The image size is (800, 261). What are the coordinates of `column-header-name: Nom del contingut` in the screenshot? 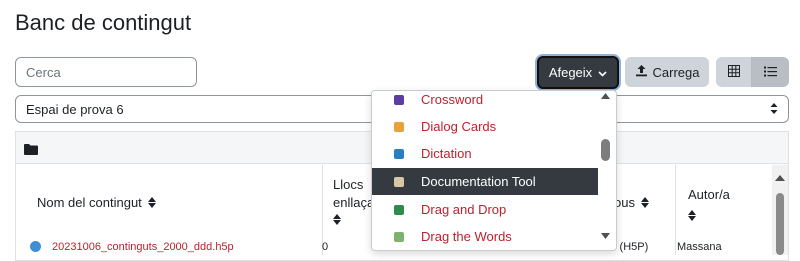 It's located at (96, 202).